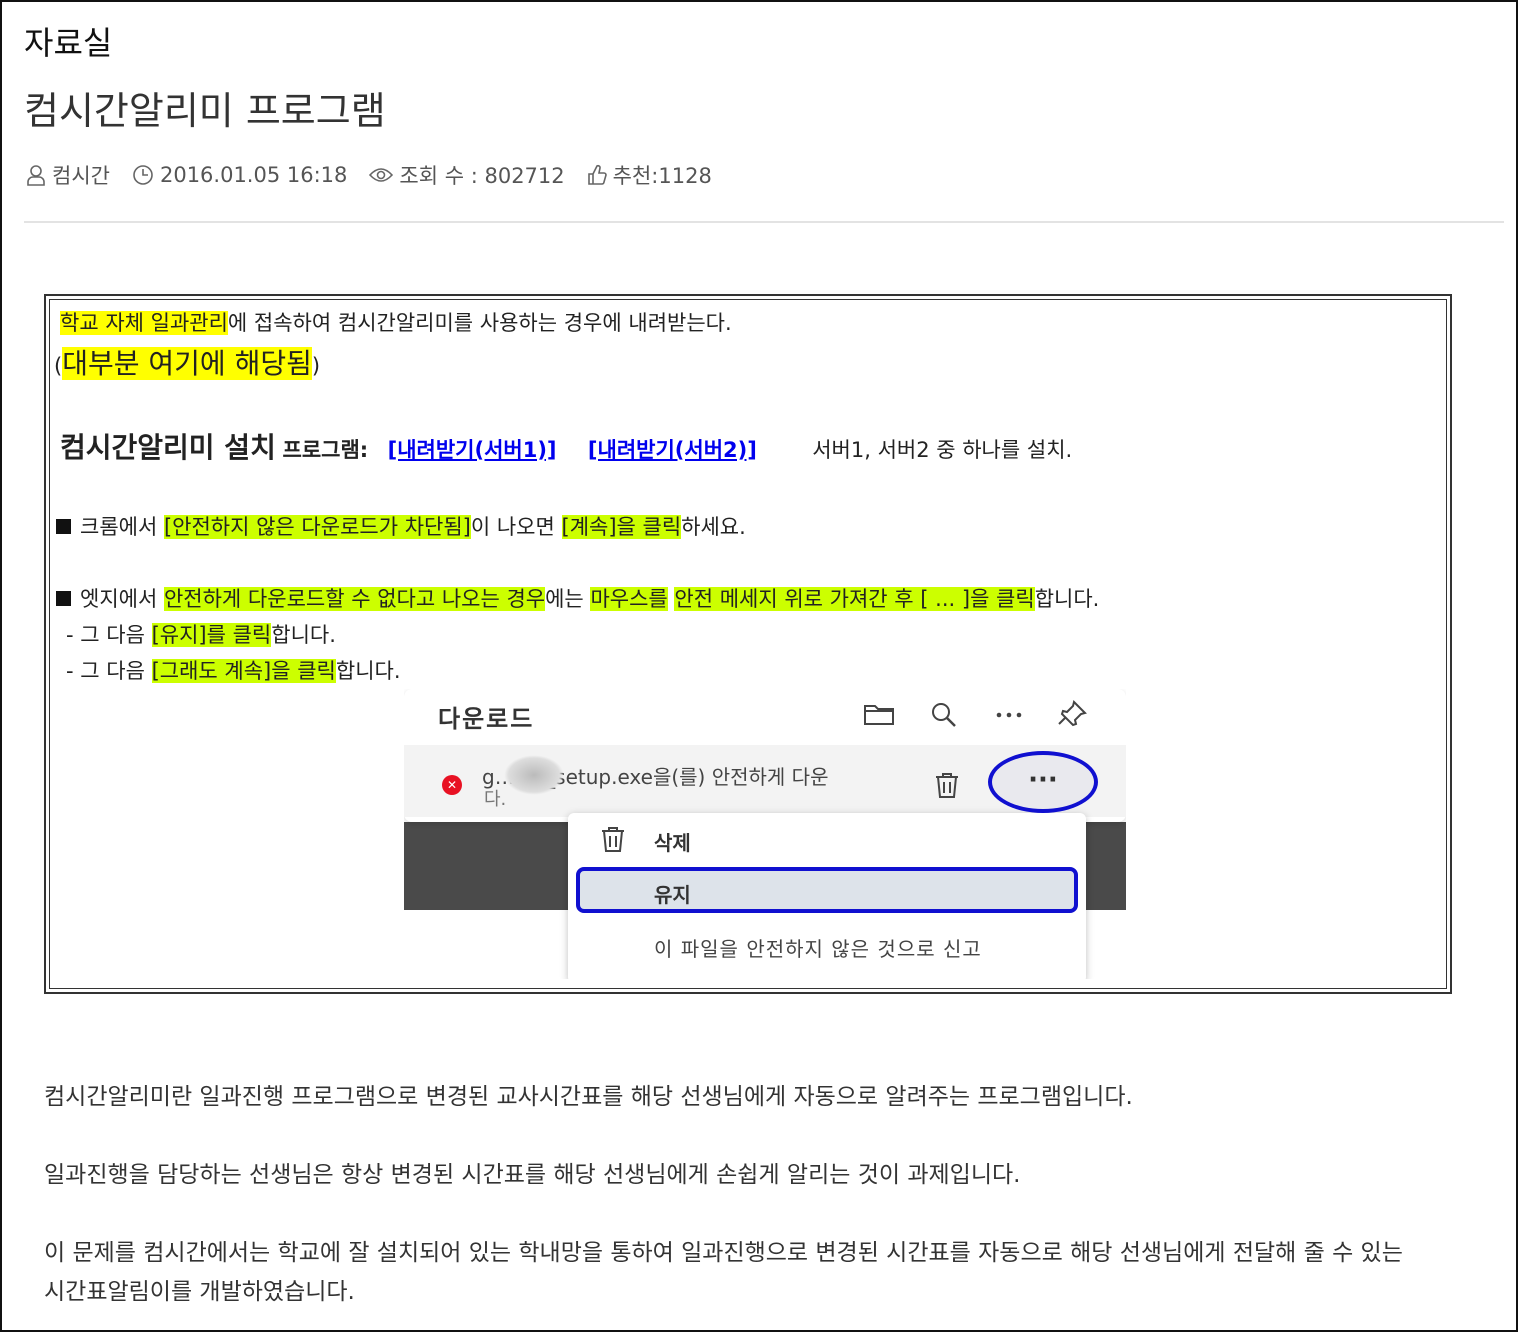 The height and width of the screenshot is (1332, 1518). Describe the element at coordinates (613, 839) in the screenshot. I see `delete-trash-icon` at that location.